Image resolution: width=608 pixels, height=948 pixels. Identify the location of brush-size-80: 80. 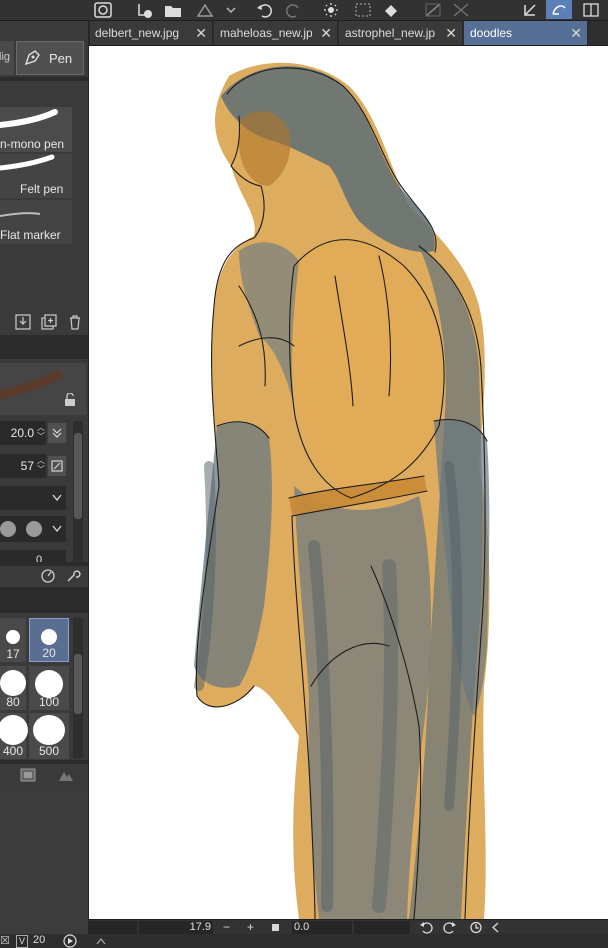
(13, 688).